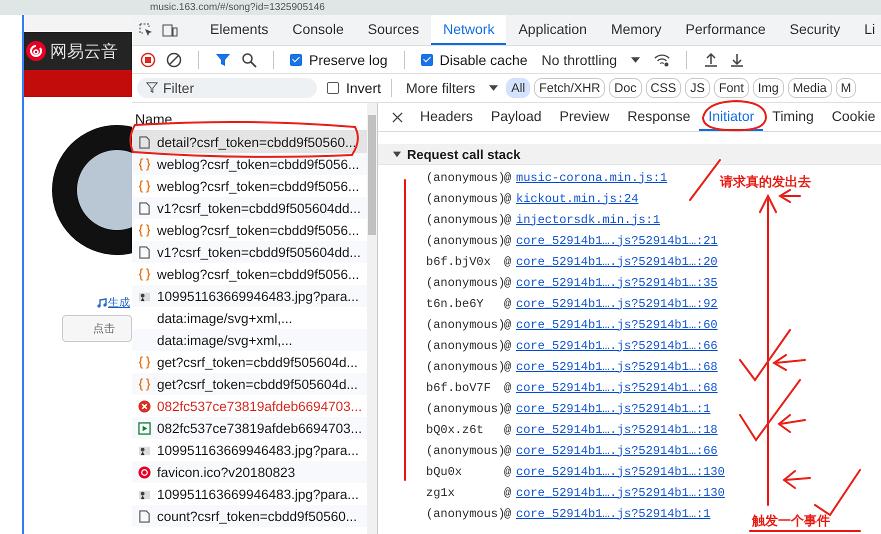 This screenshot has width=881, height=534. What do you see at coordinates (726, 30) in the screenshot?
I see `panel-tab: Performance` at bounding box center [726, 30].